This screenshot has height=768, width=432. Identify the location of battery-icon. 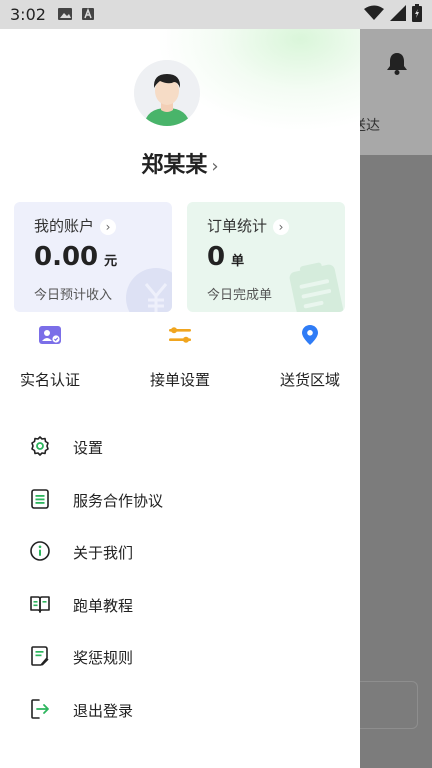
(417, 15).